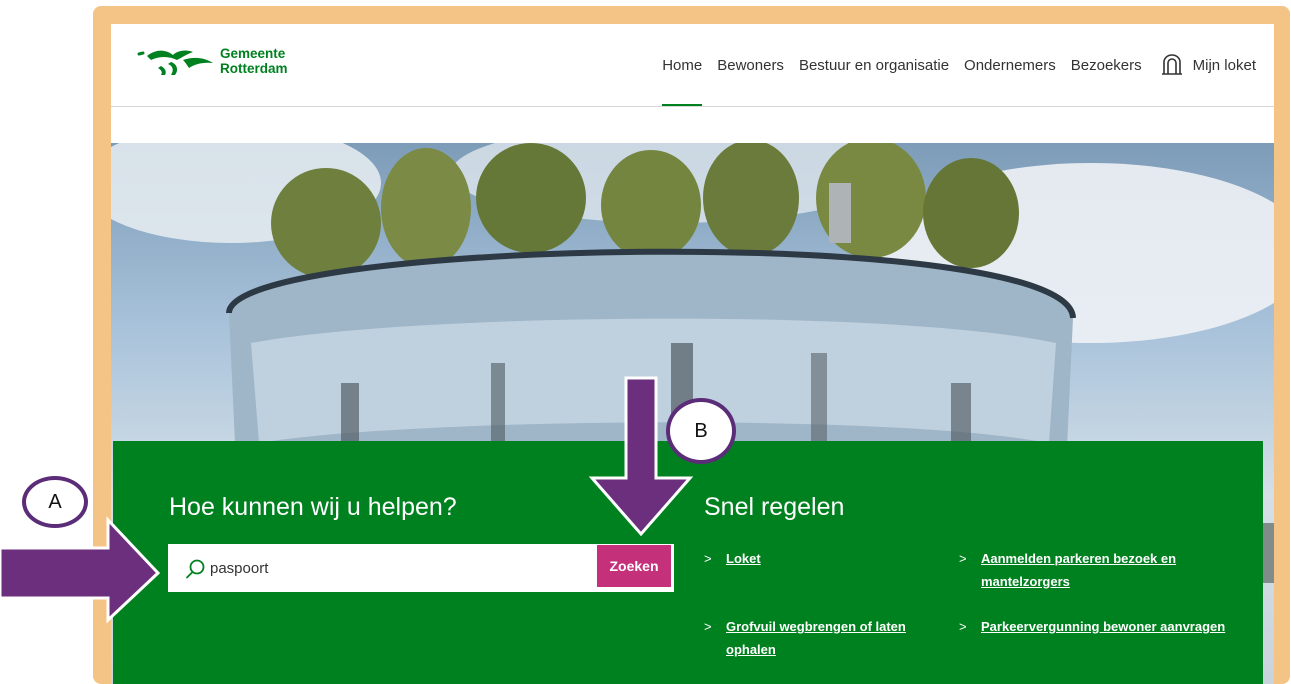 The image size is (1291, 684). I want to click on account-icon, so click(1171, 64).